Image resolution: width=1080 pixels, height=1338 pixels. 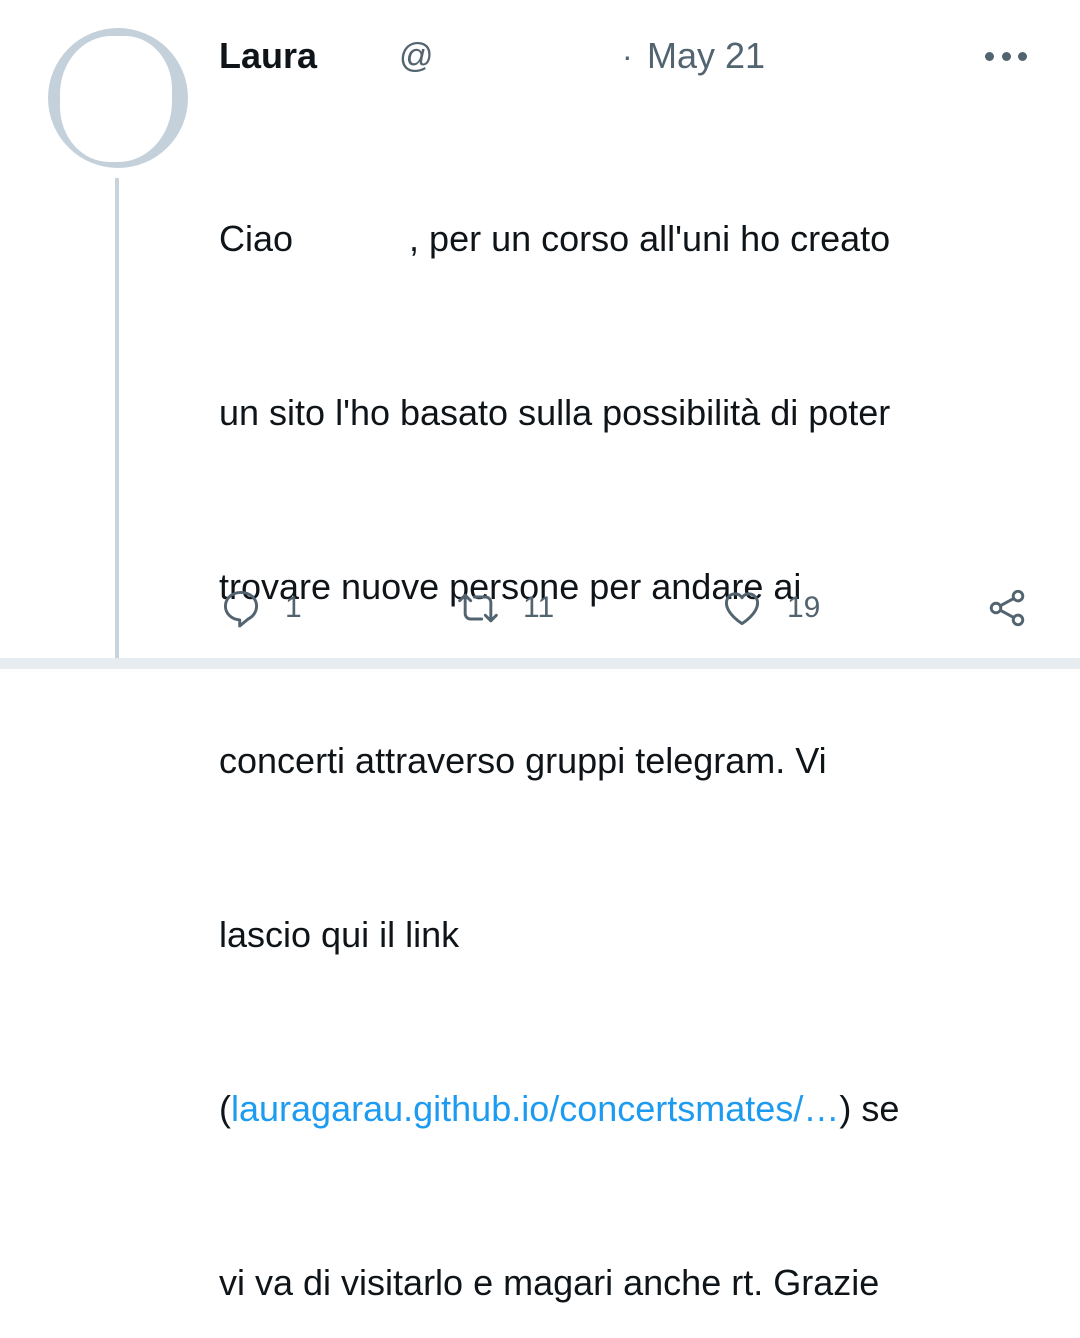 What do you see at coordinates (742, 609) in the screenshot?
I see `heart-icon` at bounding box center [742, 609].